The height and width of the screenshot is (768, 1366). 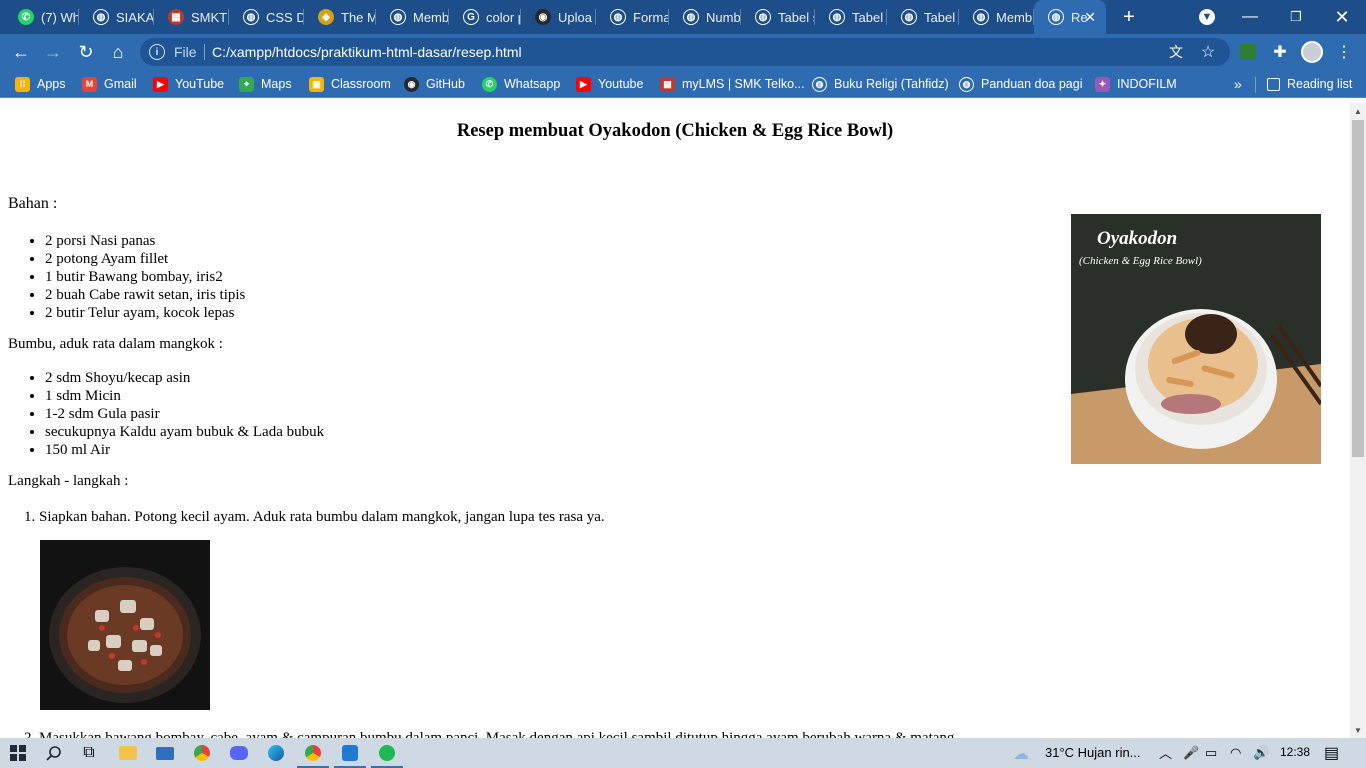 What do you see at coordinates (1344, 52) in the screenshot?
I see `menu-kebab-icon: ⋮` at bounding box center [1344, 52].